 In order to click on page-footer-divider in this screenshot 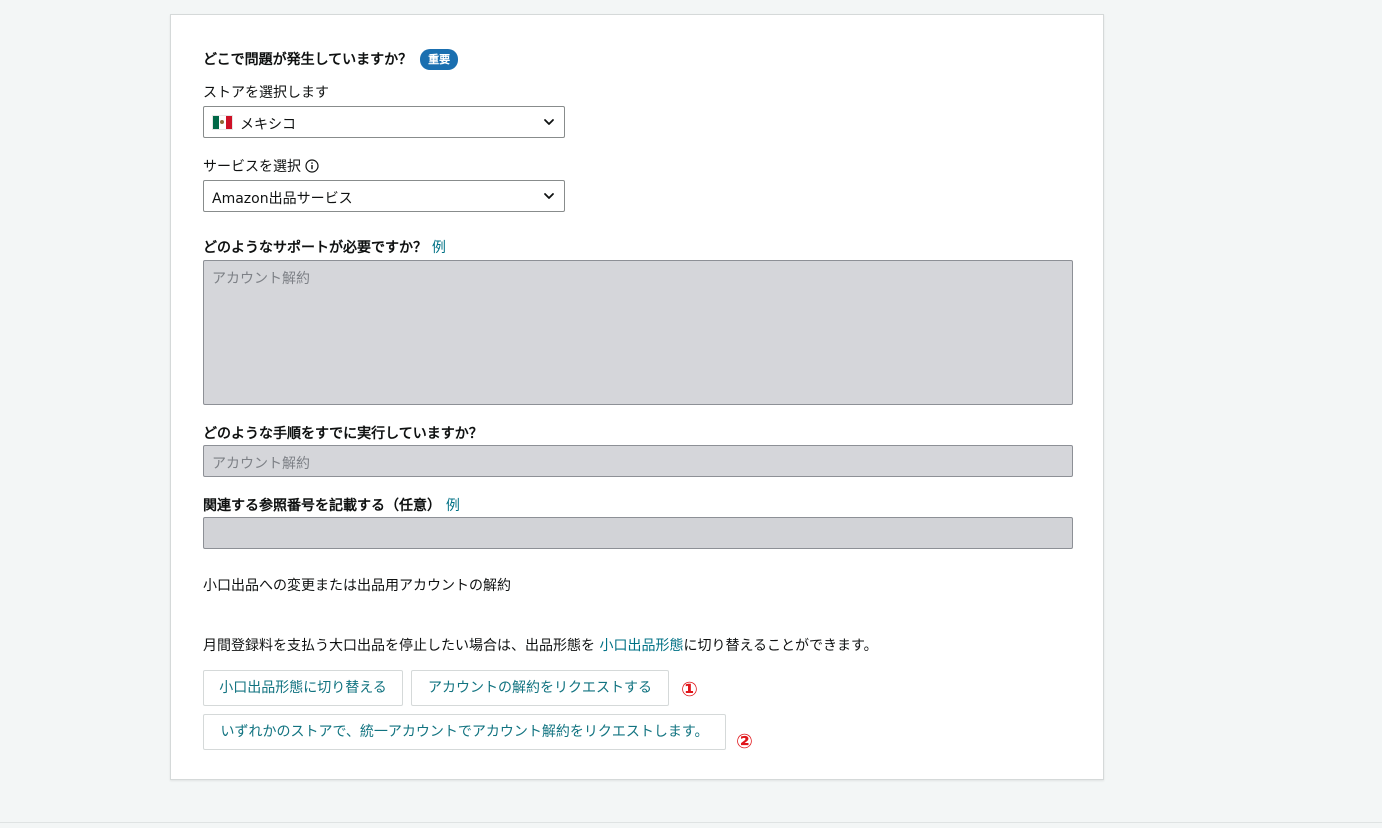, I will do `click(691, 822)`.